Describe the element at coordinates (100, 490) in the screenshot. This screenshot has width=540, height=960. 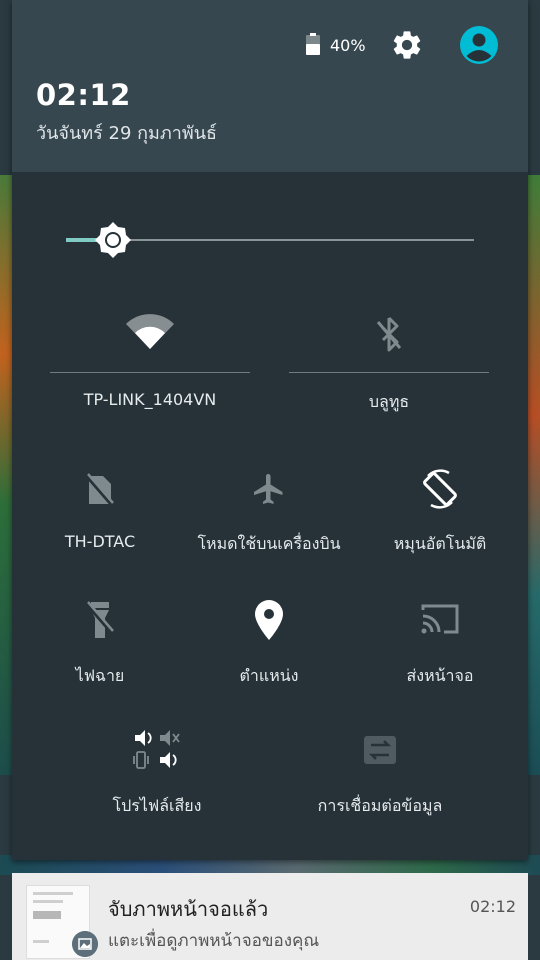
I see `no-sim-icon` at that location.